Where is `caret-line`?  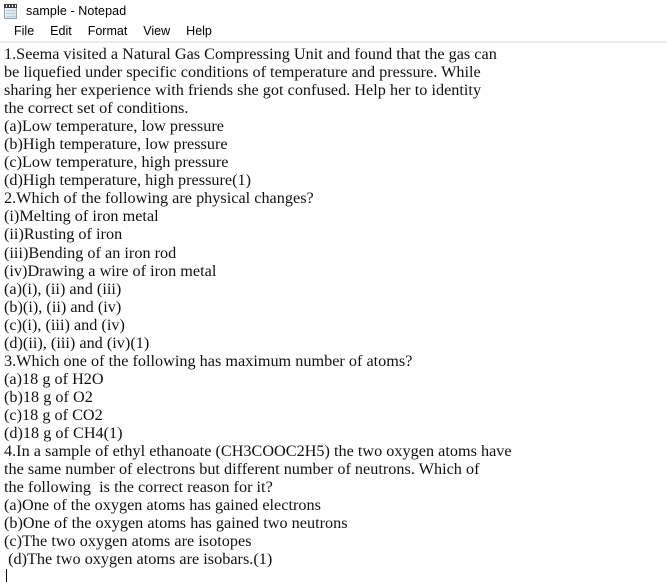 caret-line is located at coordinates (335, 575).